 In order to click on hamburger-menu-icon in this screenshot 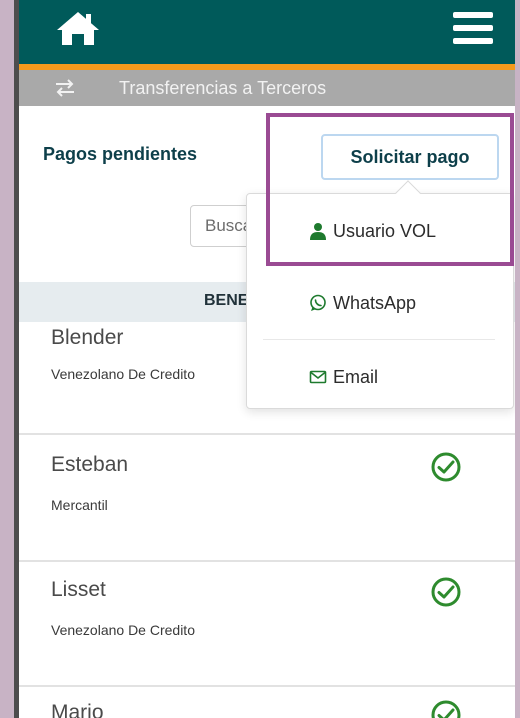, I will do `click(473, 28)`.